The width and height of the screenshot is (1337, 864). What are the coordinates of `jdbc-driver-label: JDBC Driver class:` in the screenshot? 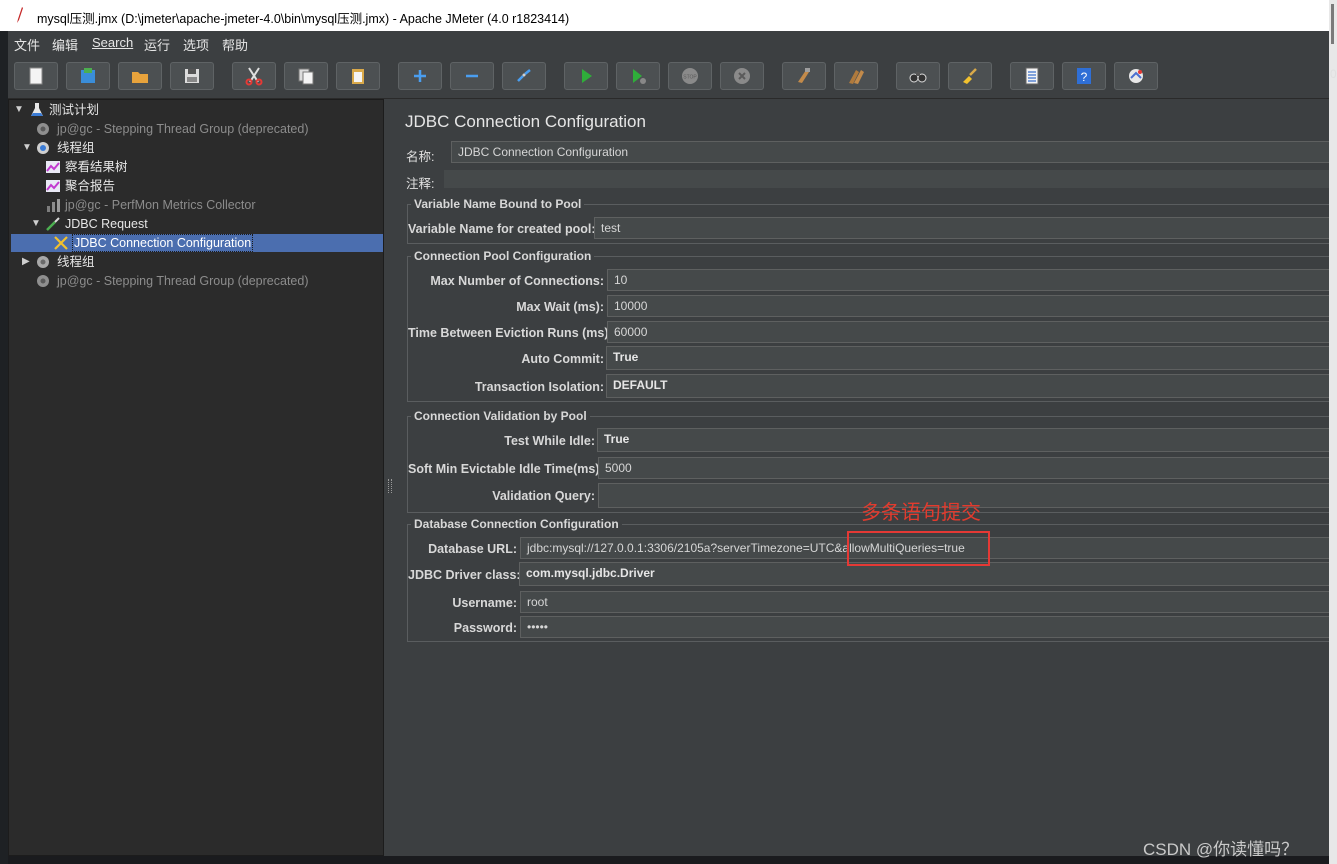 It's located at (464, 575).